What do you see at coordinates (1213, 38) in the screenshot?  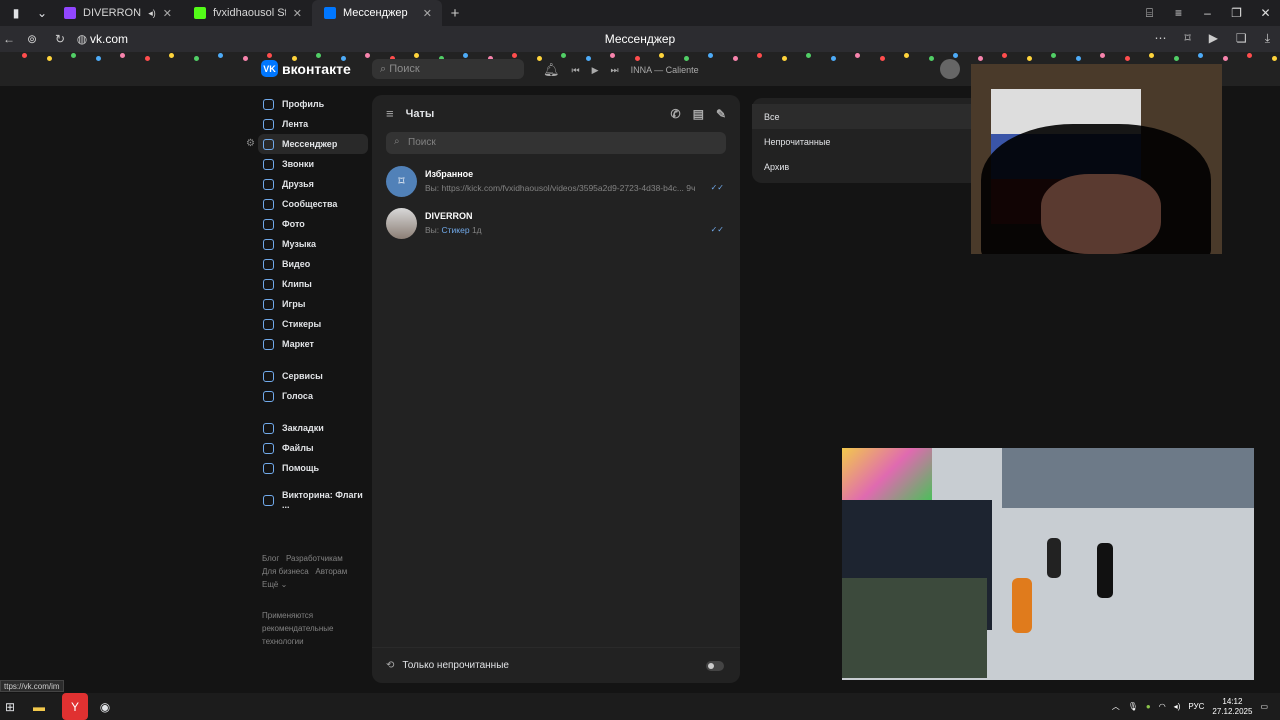 I see `media-icon: ▶` at bounding box center [1213, 38].